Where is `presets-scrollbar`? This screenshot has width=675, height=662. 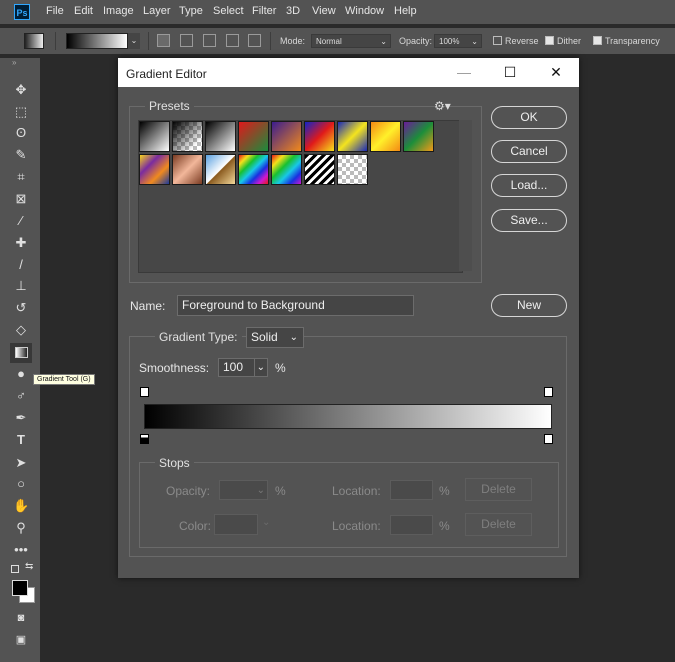 presets-scrollbar is located at coordinates (465, 195).